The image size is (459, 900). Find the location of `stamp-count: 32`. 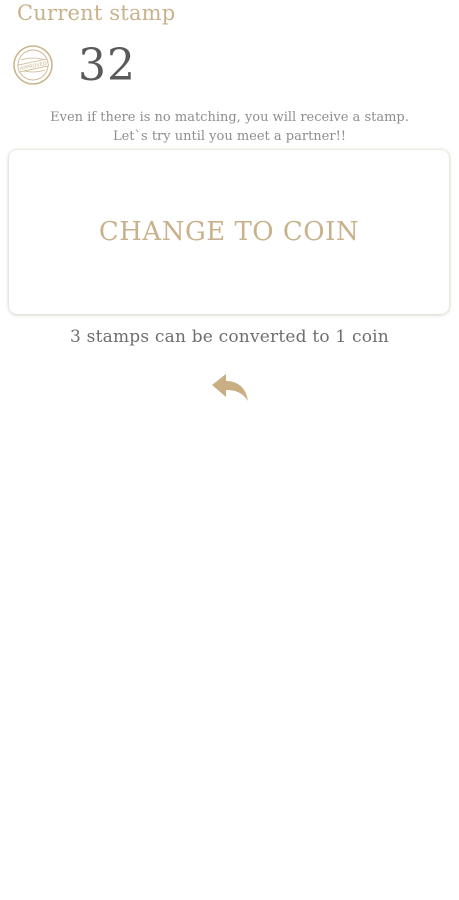

stamp-count: 32 is located at coordinates (107, 65).